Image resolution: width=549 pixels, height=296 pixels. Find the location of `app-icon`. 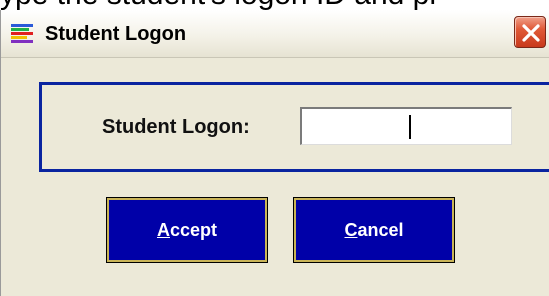

app-icon is located at coordinates (22, 34).